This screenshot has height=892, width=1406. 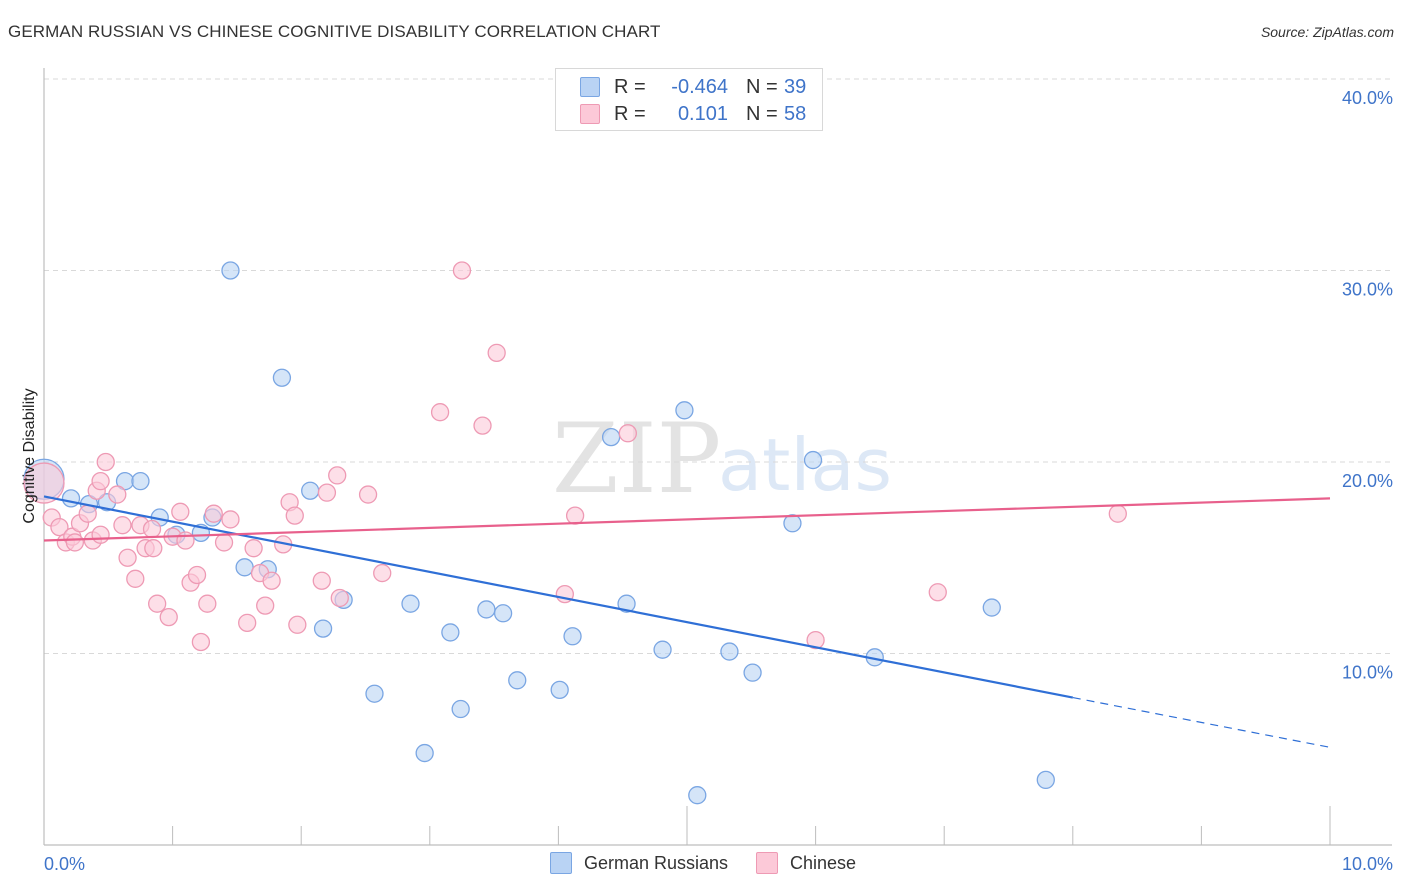 What do you see at coordinates (655, 862) in the screenshot?
I see `legend-label-german-russians: German Russians` at bounding box center [655, 862].